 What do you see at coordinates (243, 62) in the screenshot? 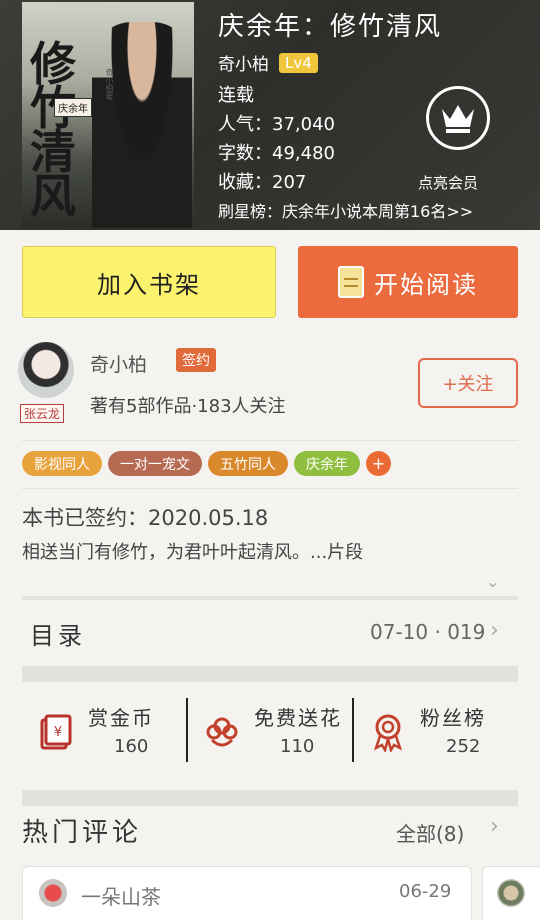
I see `book-author: 奇小柏` at bounding box center [243, 62].